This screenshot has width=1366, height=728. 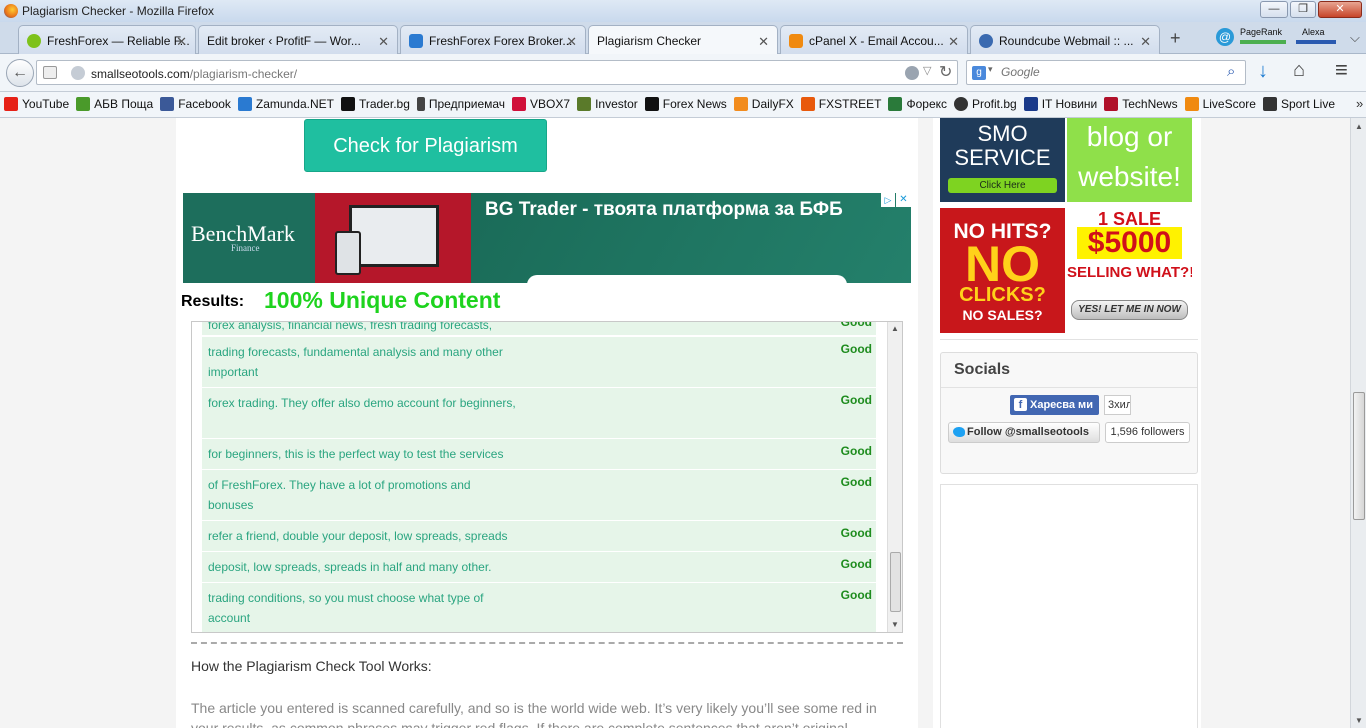 What do you see at coordinates (987, 104) in the screenshot?
I see `bookmark-profit-bg: Profit.bg` at bounding box center [987, 104].